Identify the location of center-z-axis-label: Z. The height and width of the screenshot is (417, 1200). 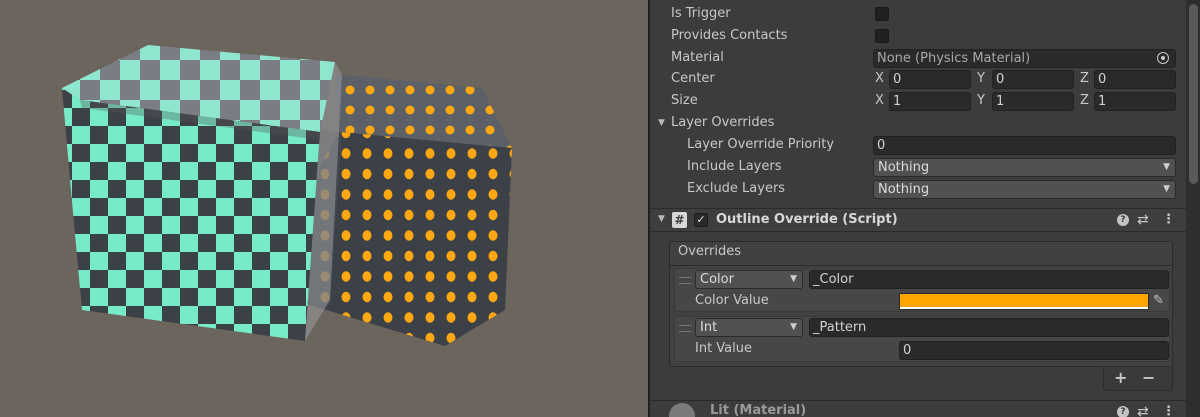
(1084, 78).